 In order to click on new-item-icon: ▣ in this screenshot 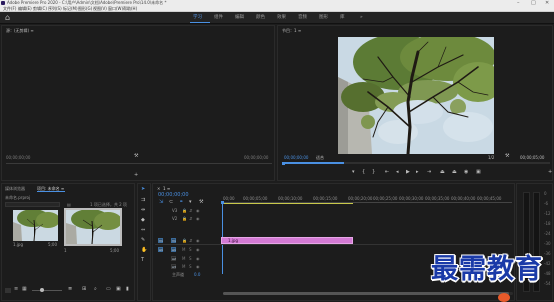, I will do `click(118, 289)`.